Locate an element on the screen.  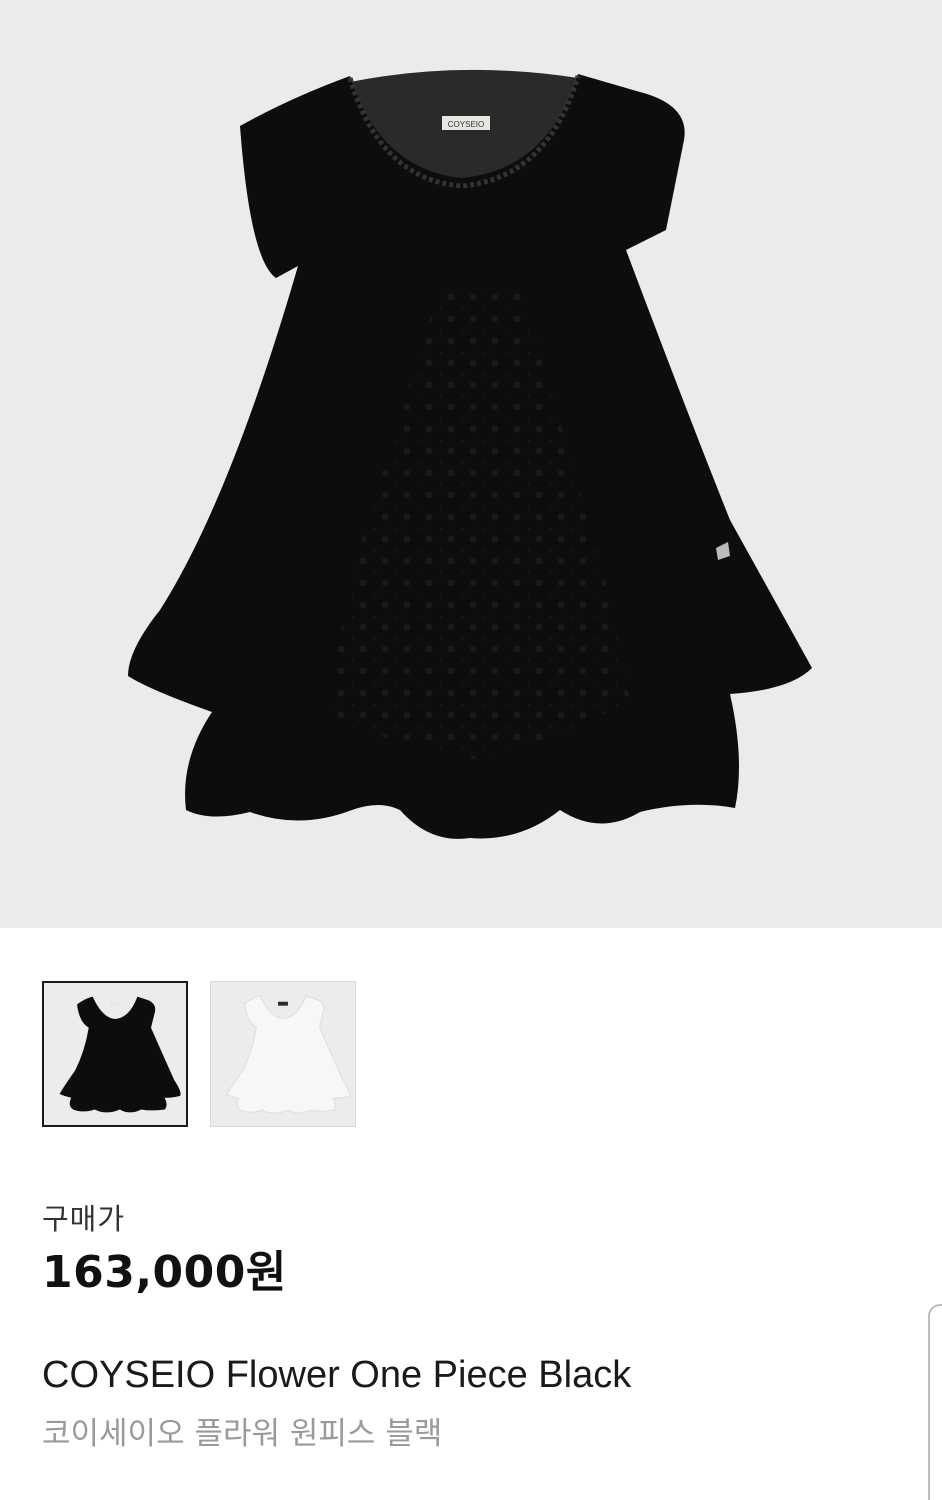
thumbnail-list is located at coordinates (199, 1054).